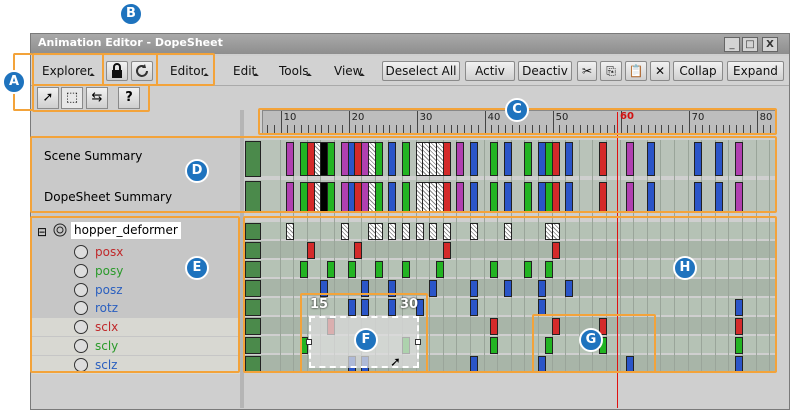 This screenshot has width=797, height=412. I want to click on callout-a: A, so click(14, 82).